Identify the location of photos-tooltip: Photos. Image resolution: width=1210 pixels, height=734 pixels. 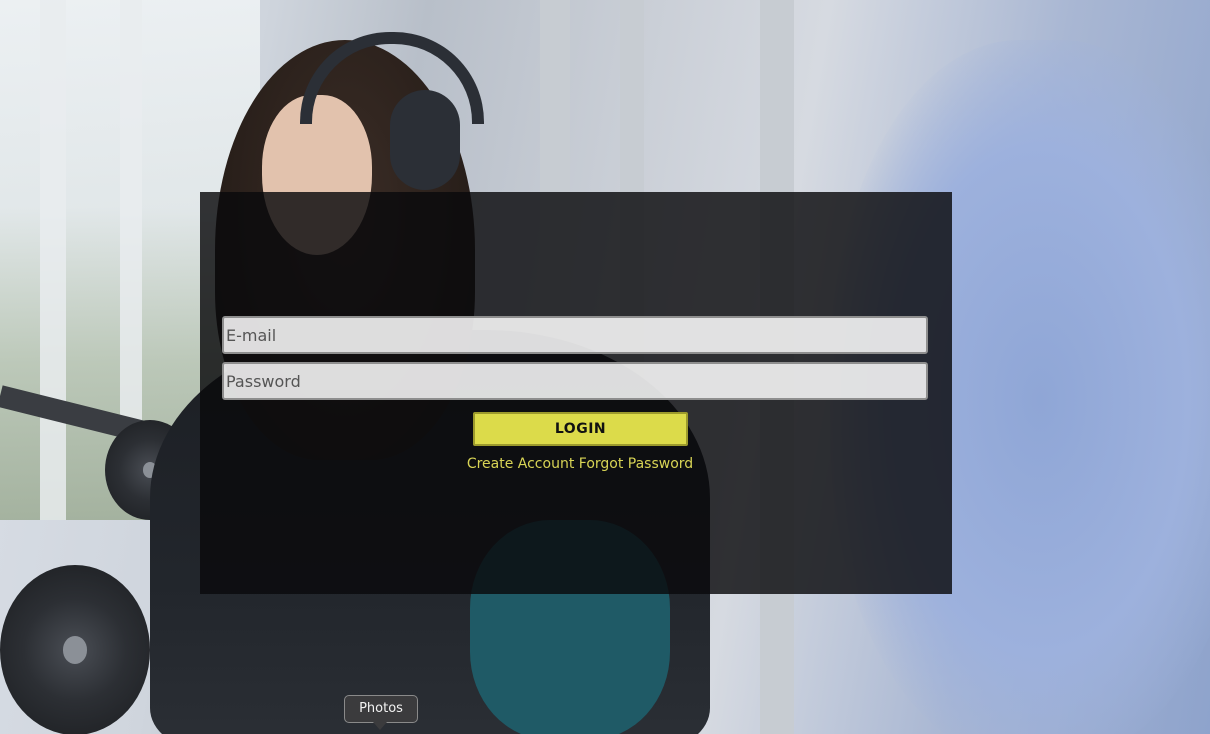
(381, 709).